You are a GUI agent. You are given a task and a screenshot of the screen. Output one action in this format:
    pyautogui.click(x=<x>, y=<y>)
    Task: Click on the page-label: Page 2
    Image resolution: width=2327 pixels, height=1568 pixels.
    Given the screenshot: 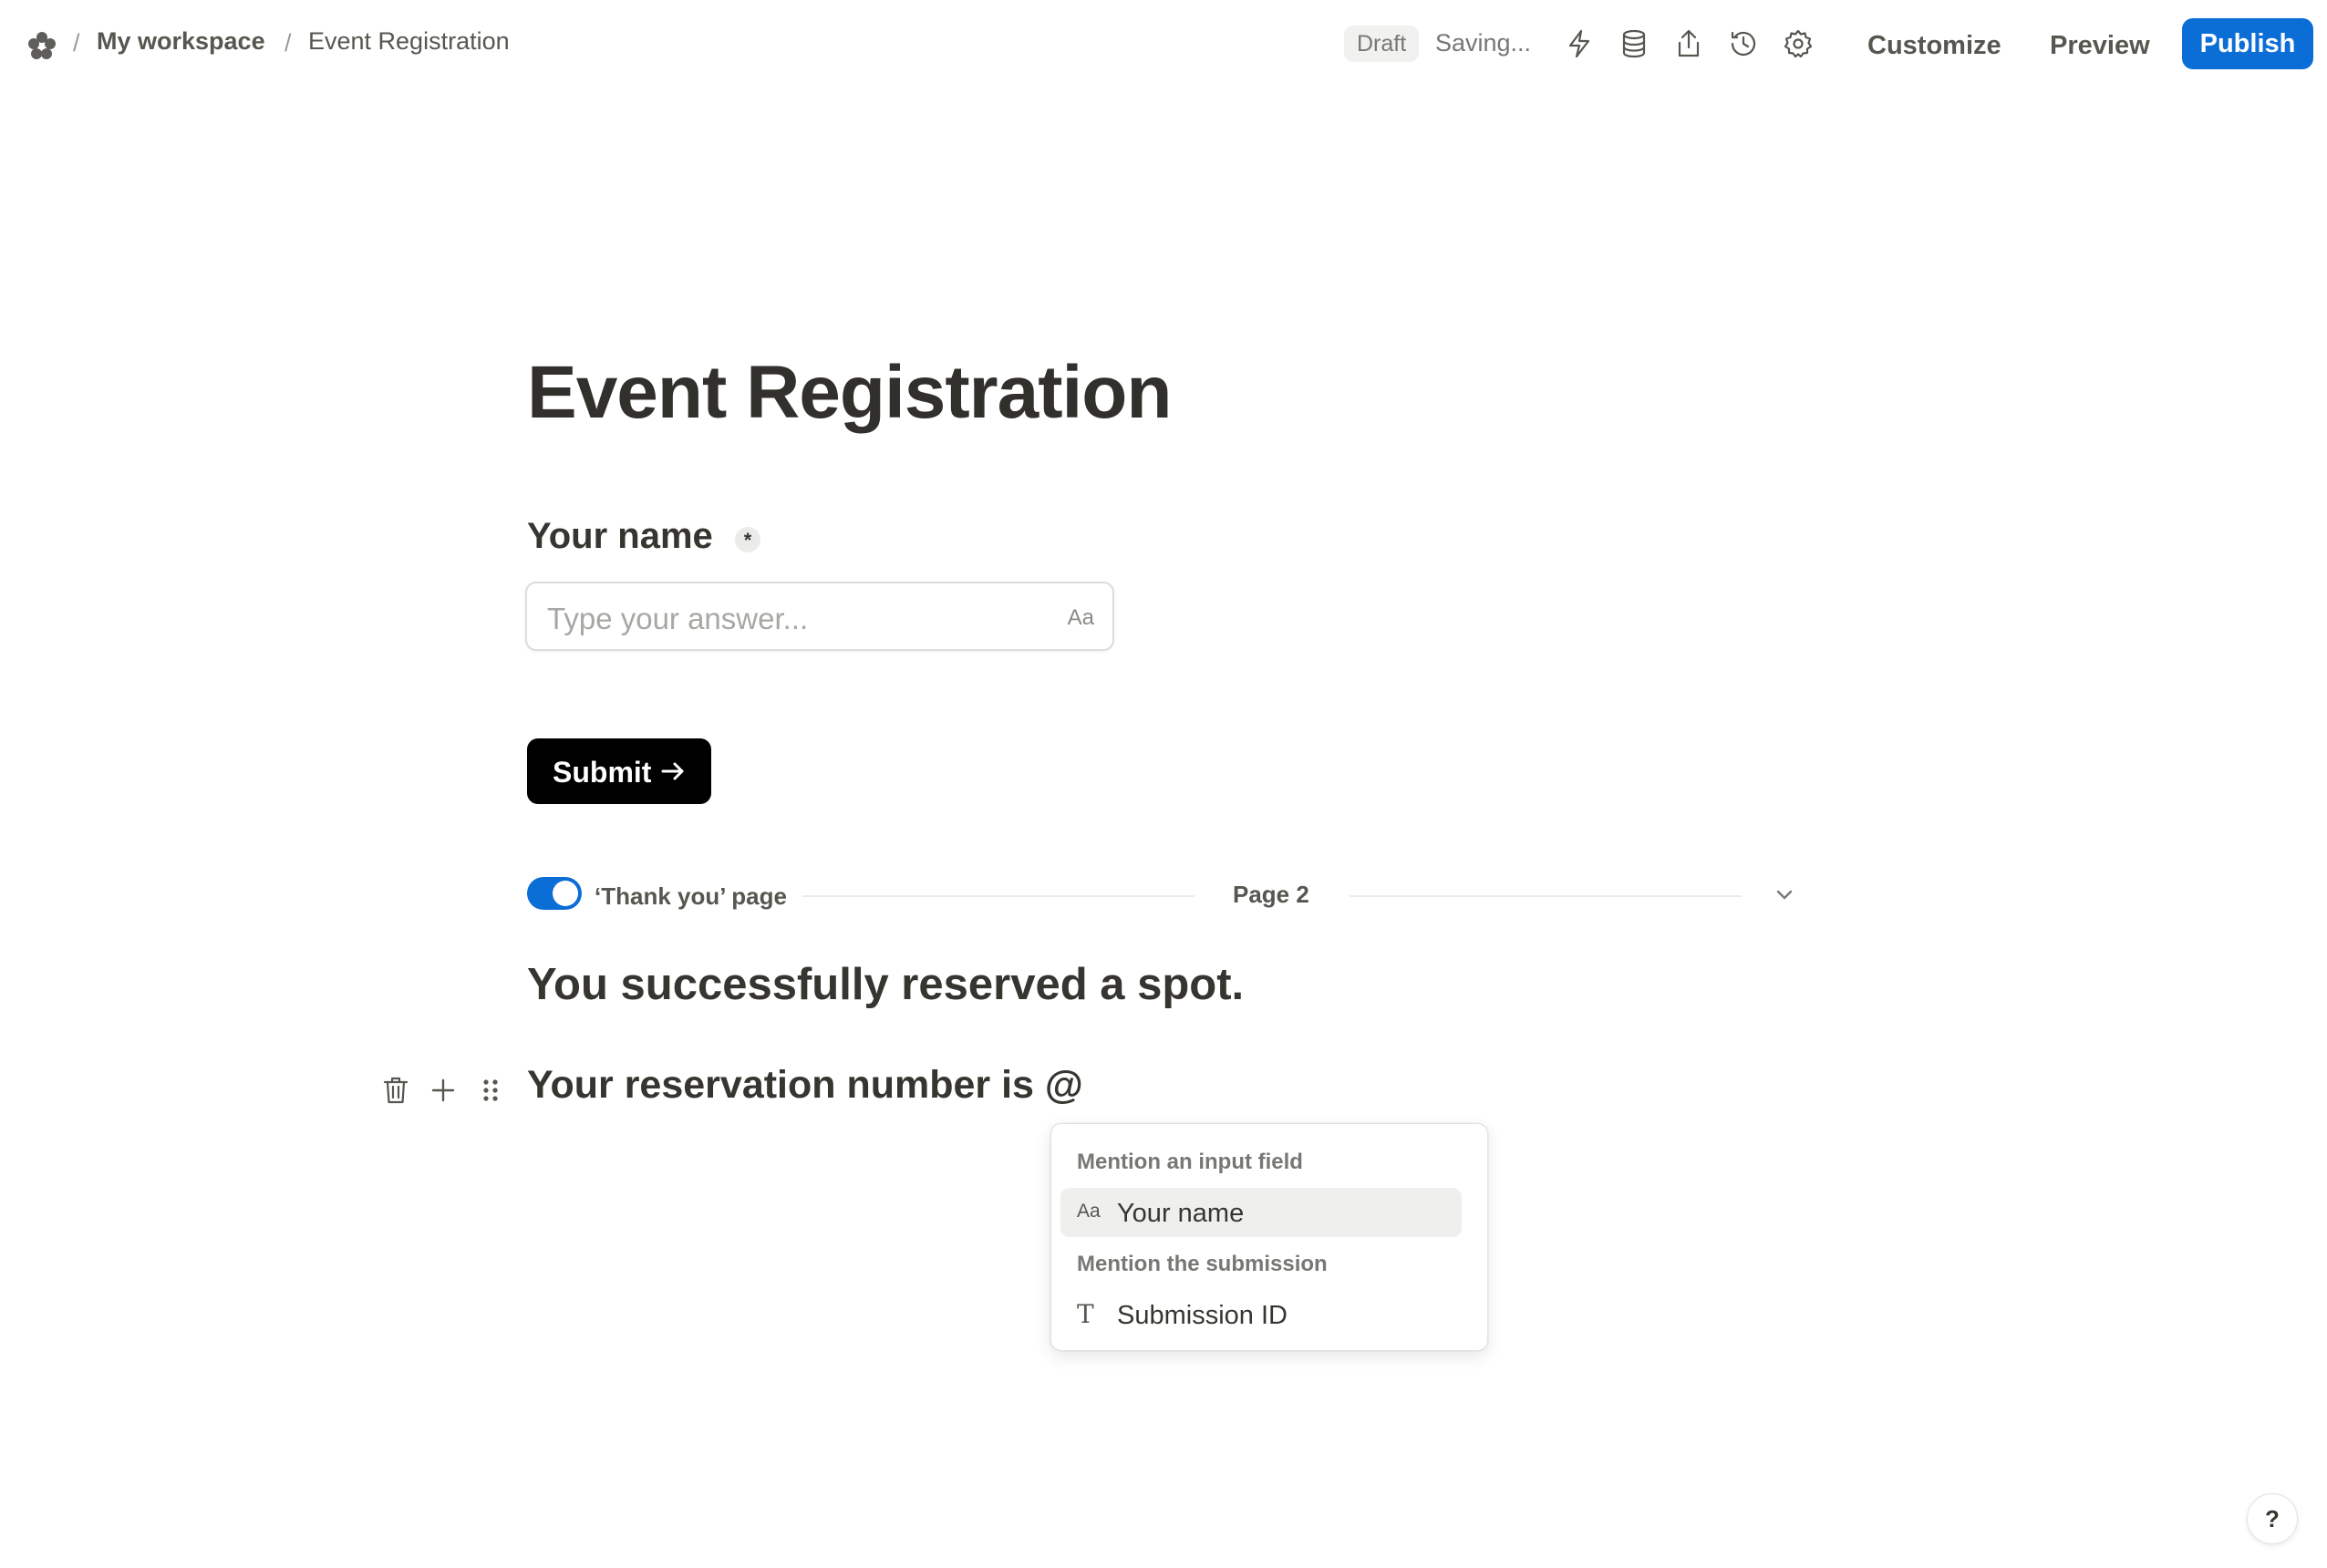 What is the action you would take?
    pyautogui.click(x=1271, y=894)
    